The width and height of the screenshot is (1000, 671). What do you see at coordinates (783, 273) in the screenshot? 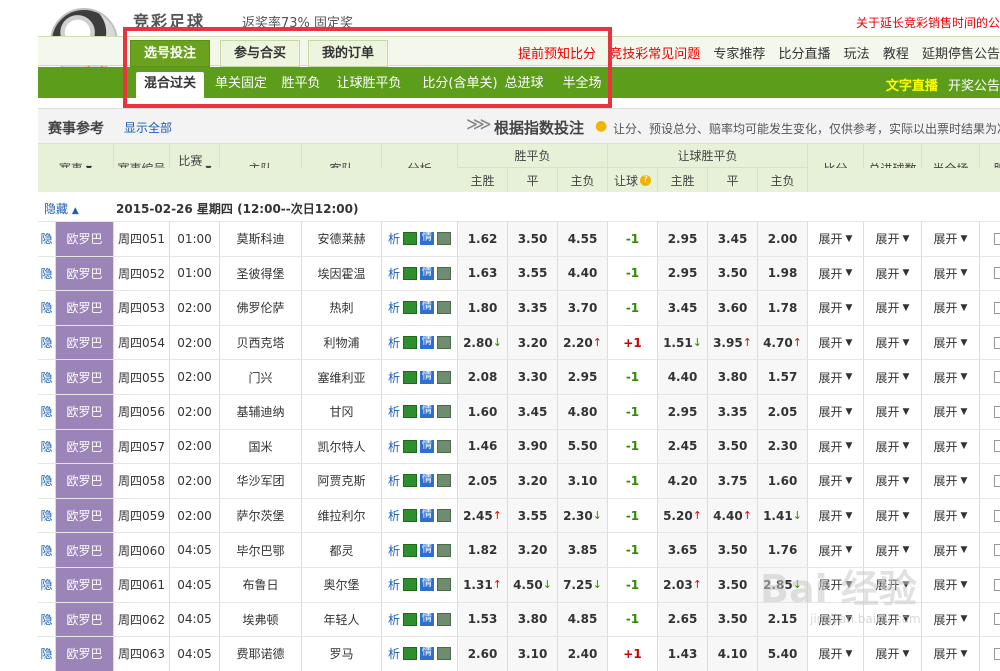
I see `odds-rl: 1.98` at bounding box center [783, 273].